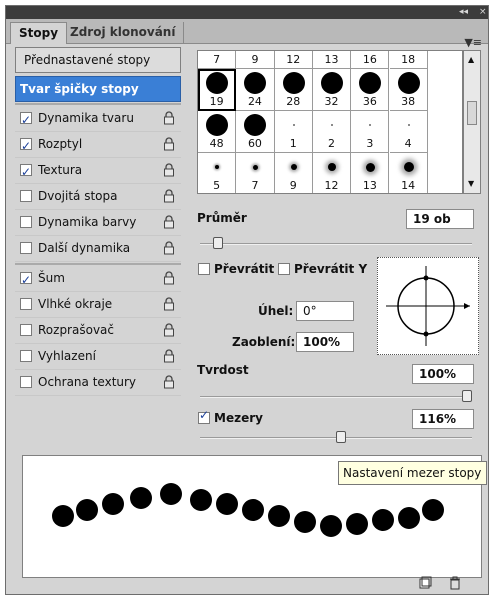  What do you see at coordinates (408, 132) in the screenshot?
I see `brush-tip-cell: 4` at bounding box center [408, 132].